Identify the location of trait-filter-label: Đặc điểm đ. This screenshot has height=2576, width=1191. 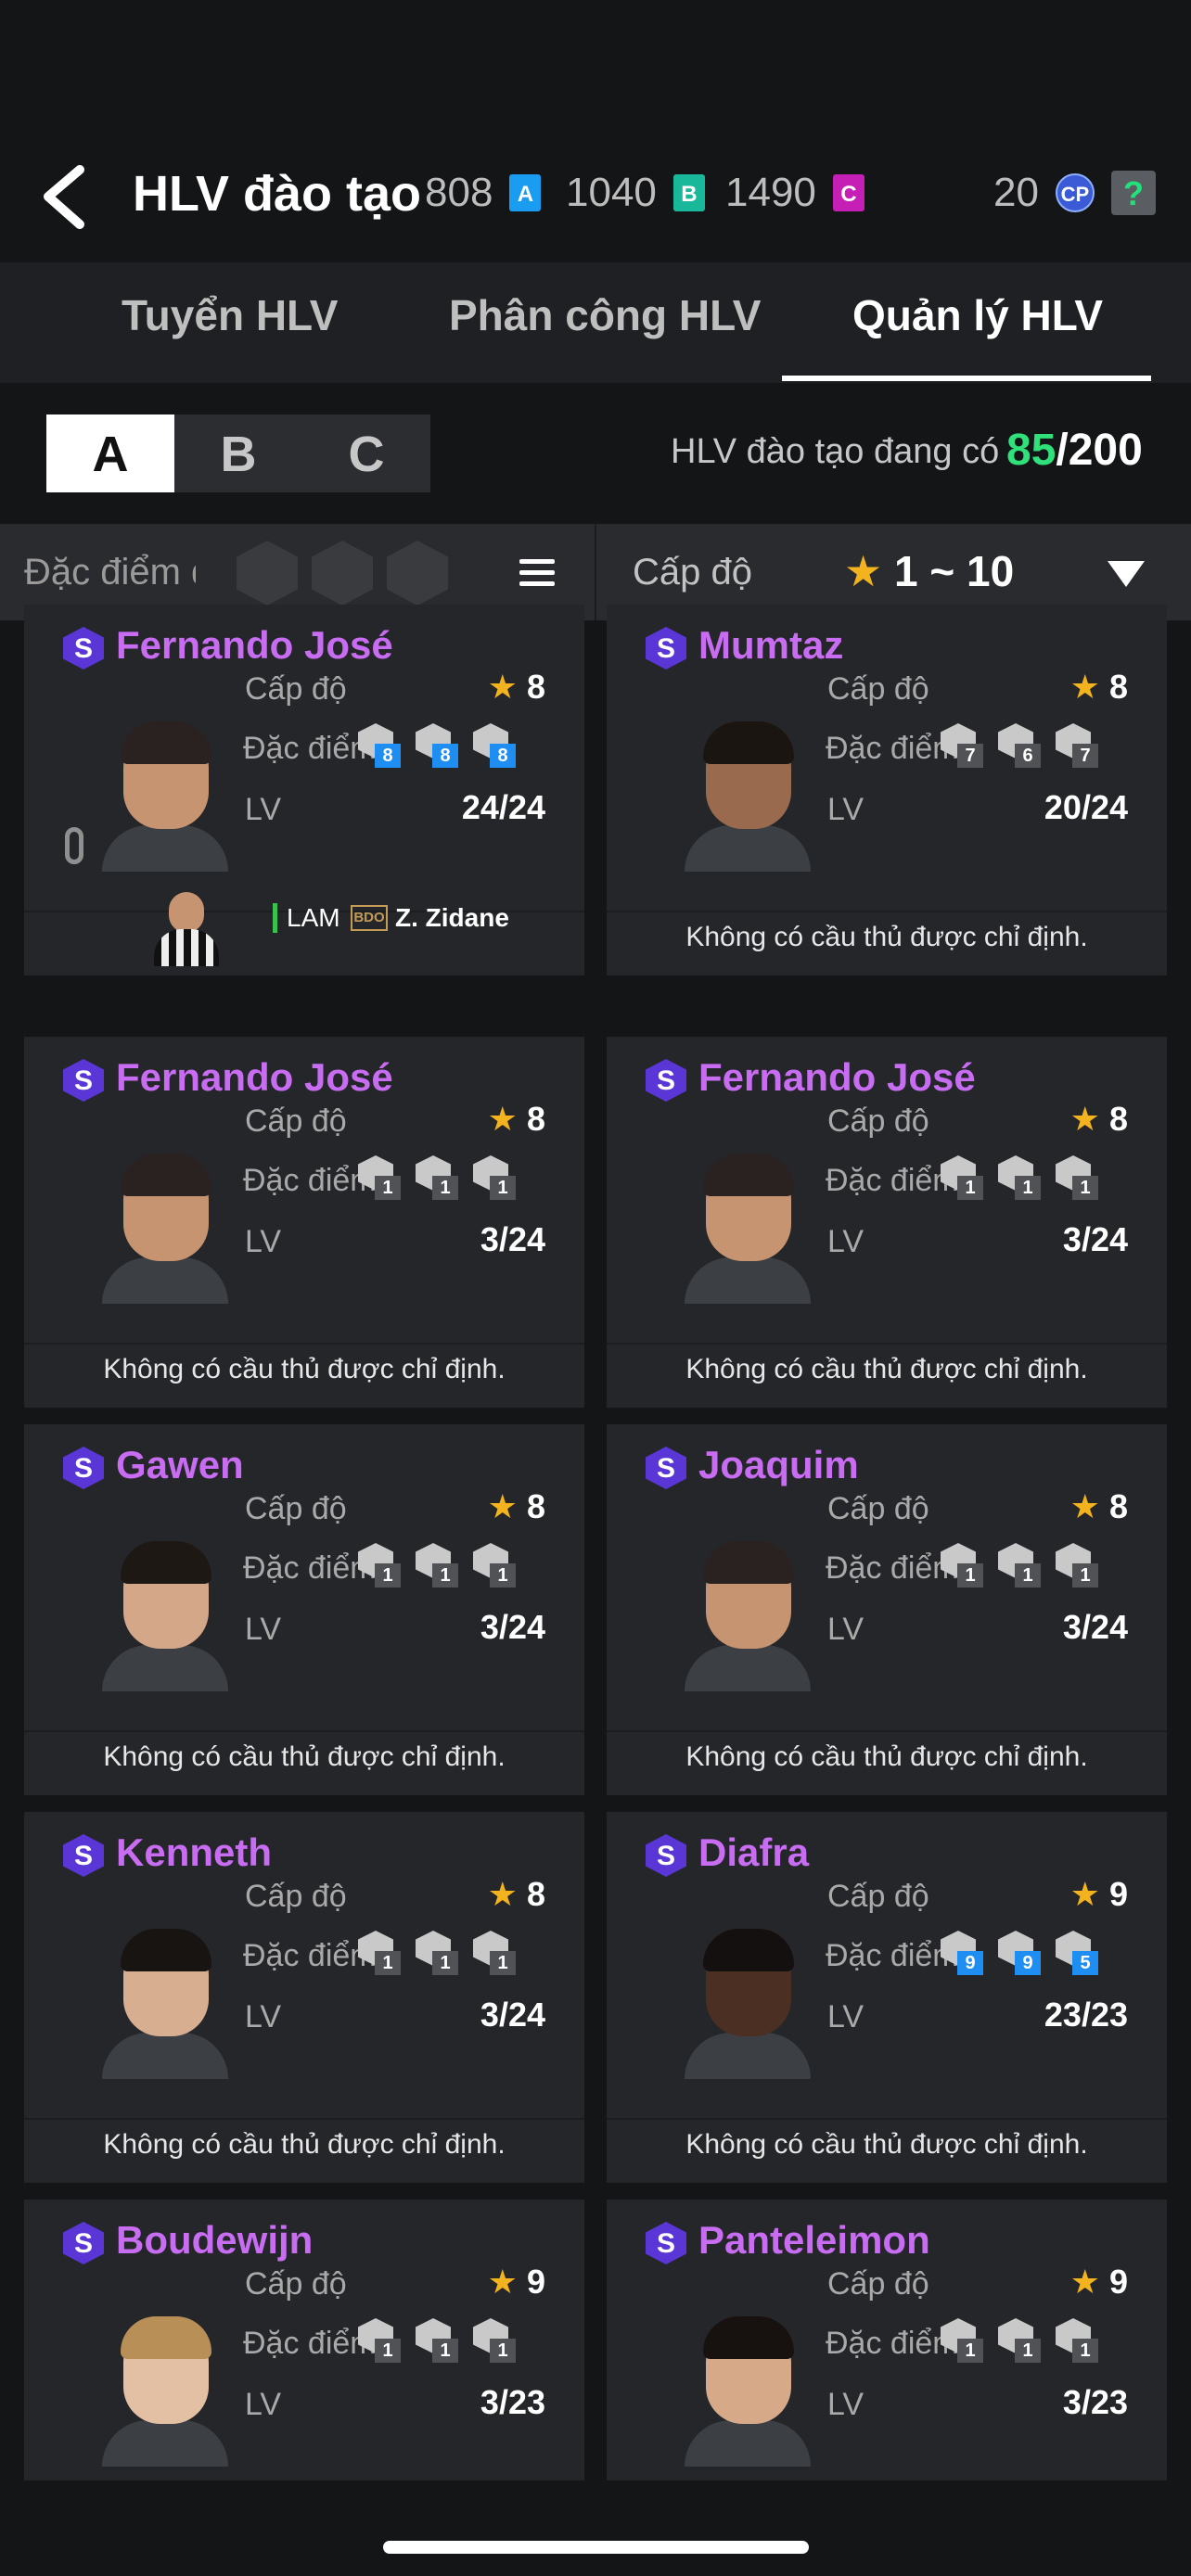
(110, 572).